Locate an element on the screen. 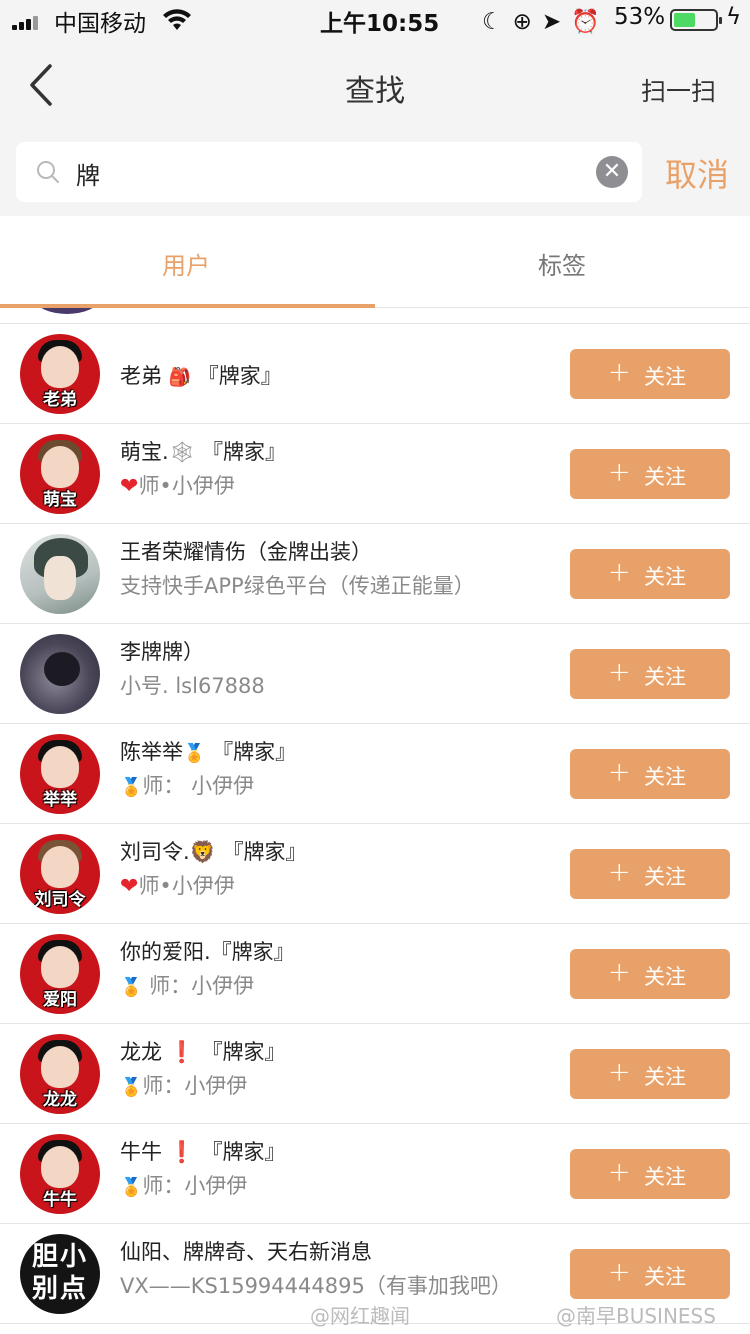 This screenshot has width=750, height=1334. user-subtitle: 🏅师： 小伊伊 is located at coordinates (187, 786).